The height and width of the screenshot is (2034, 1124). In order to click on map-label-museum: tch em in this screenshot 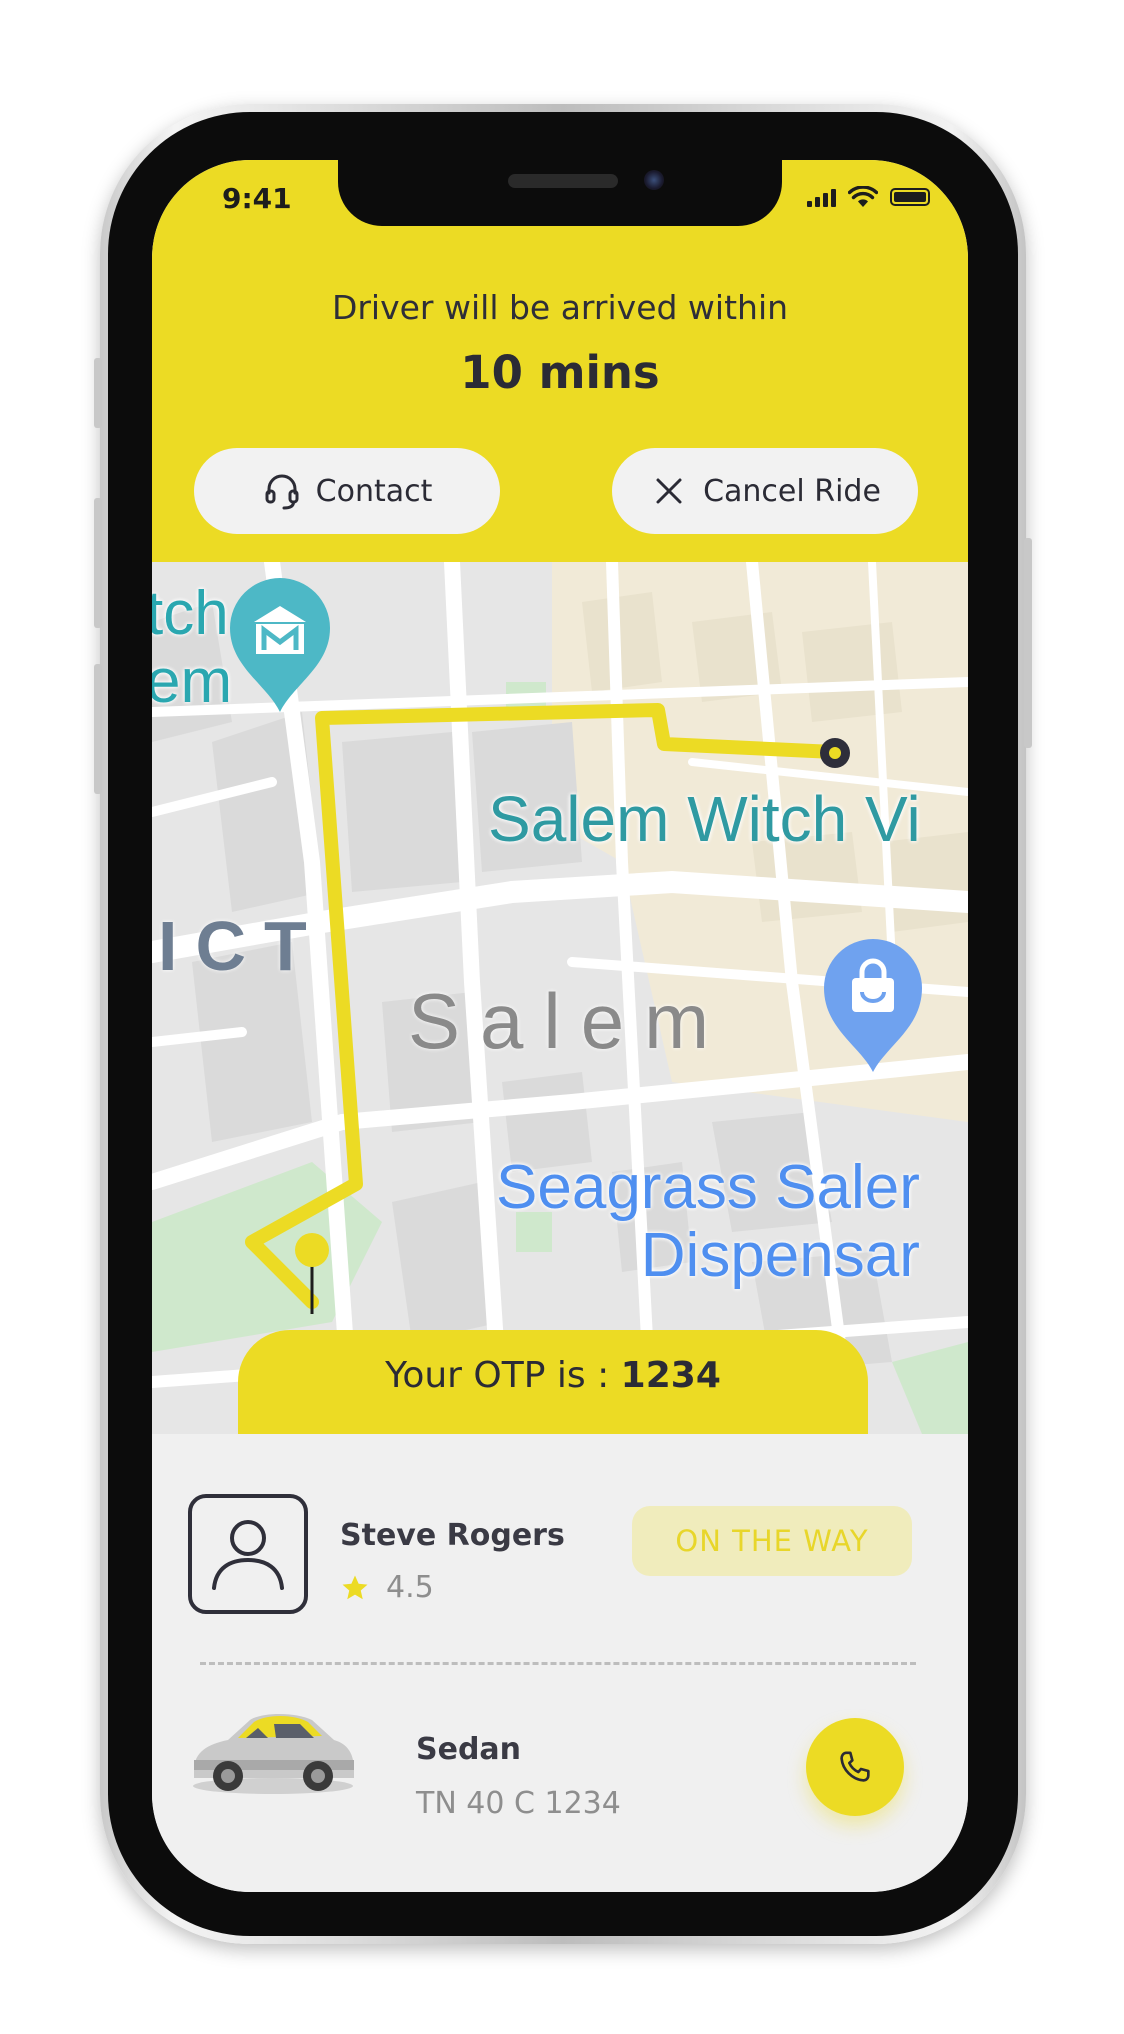, I will do `click(192, 648)`.